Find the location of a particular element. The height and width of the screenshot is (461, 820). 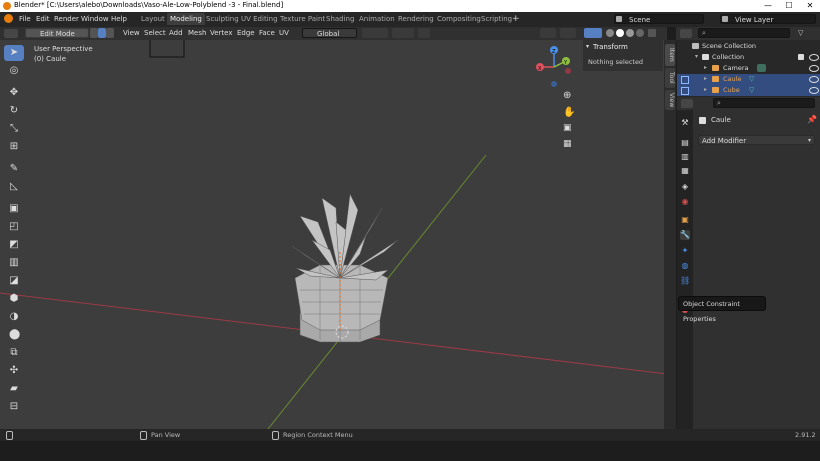

mode-selector: Edit Mode is located at coordinates (57, 33).